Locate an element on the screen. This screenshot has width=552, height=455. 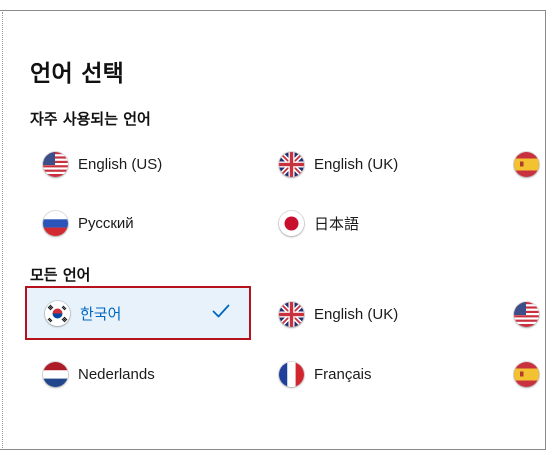
dialog-title: 언어 선택 is located at coordinates (77, 74).